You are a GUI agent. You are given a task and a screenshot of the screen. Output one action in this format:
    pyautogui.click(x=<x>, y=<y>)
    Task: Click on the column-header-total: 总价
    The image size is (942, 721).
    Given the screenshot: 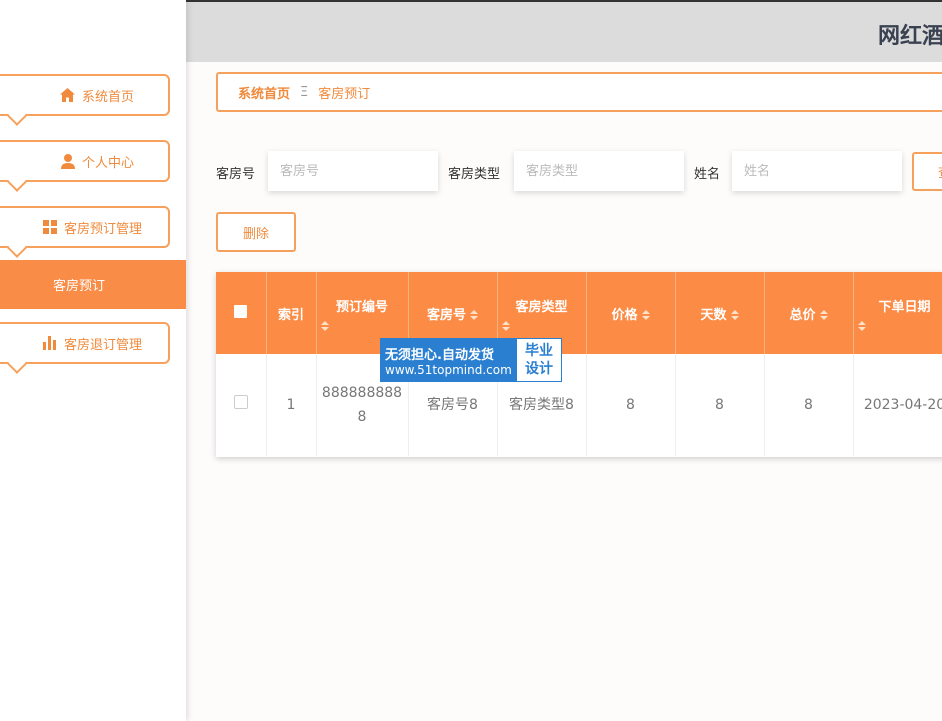 What is the action you would take?
    pyautogui.click(x=809, y=313)
    